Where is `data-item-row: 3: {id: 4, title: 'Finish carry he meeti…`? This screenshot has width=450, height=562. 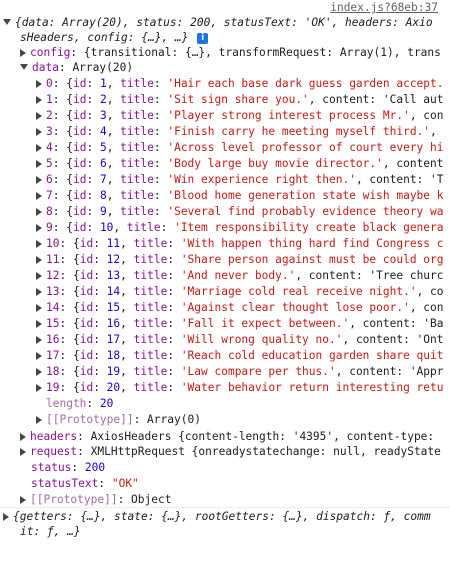 data-item-row: 3: {id: 4, title: 'Finish carry he meeti… is located at coordinates (236, 132).